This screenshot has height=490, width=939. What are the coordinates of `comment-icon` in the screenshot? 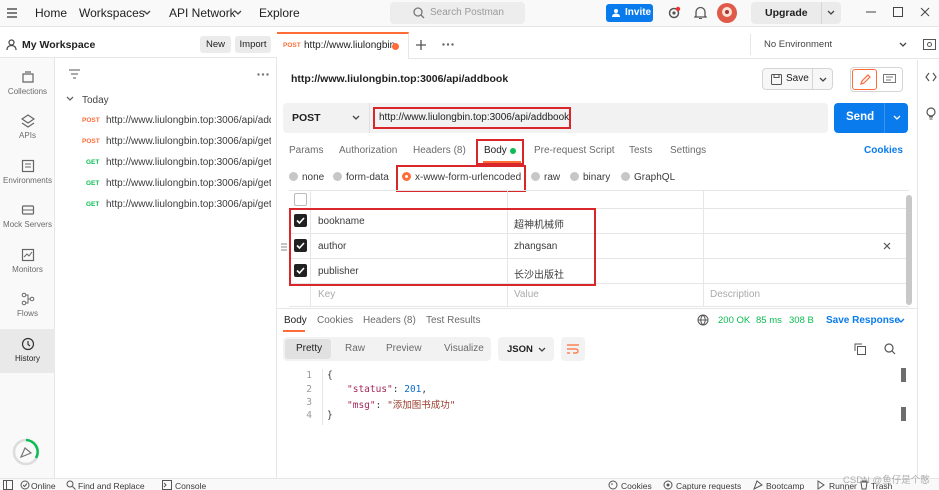 It's located at (889, 79).